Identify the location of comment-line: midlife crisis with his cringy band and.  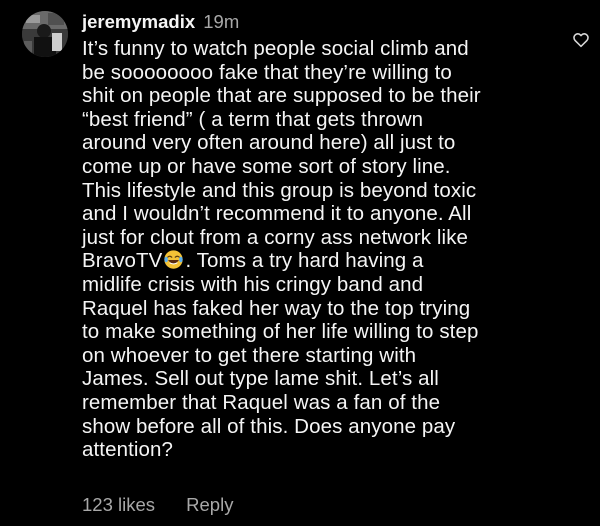
(253, 284).